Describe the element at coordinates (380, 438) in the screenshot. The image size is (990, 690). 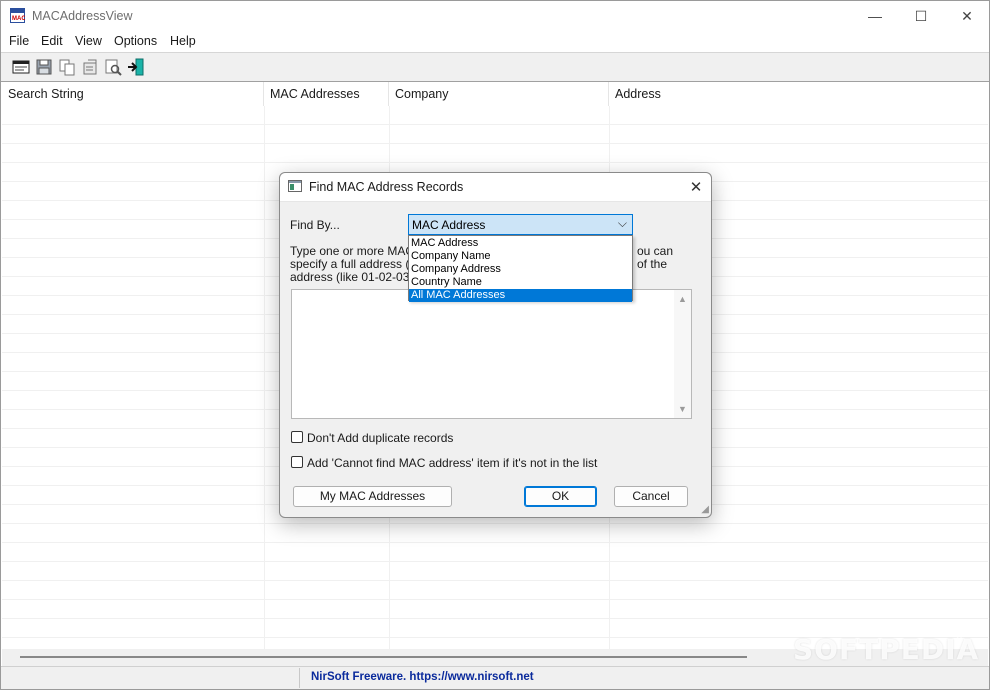
I see `no-duplicates-label: Don't Add duplicate records` at that location.